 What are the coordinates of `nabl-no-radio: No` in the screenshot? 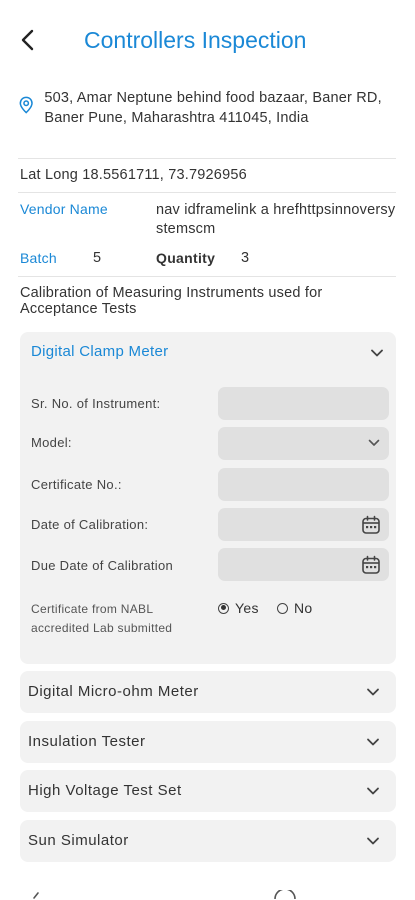 It's located at (295, 608).